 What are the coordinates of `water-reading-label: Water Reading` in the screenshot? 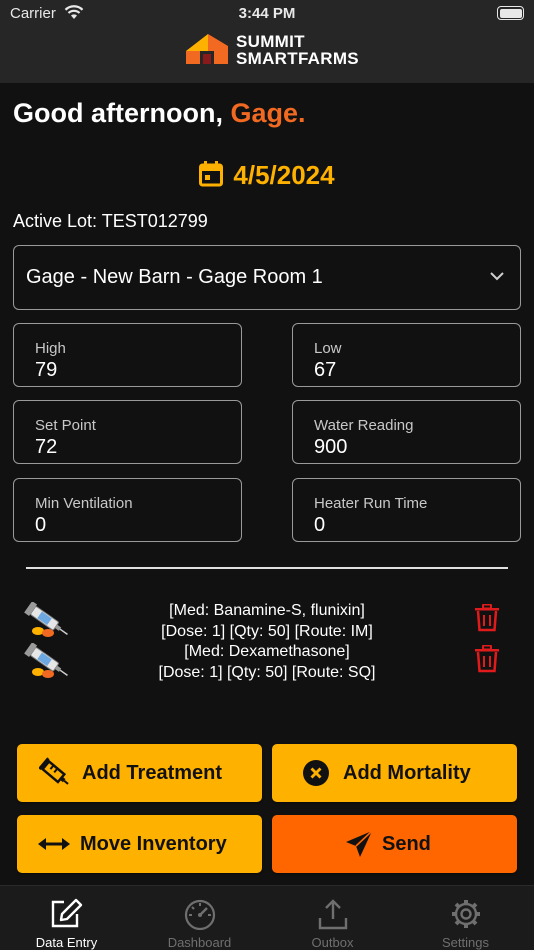 It's located at (364, 425).